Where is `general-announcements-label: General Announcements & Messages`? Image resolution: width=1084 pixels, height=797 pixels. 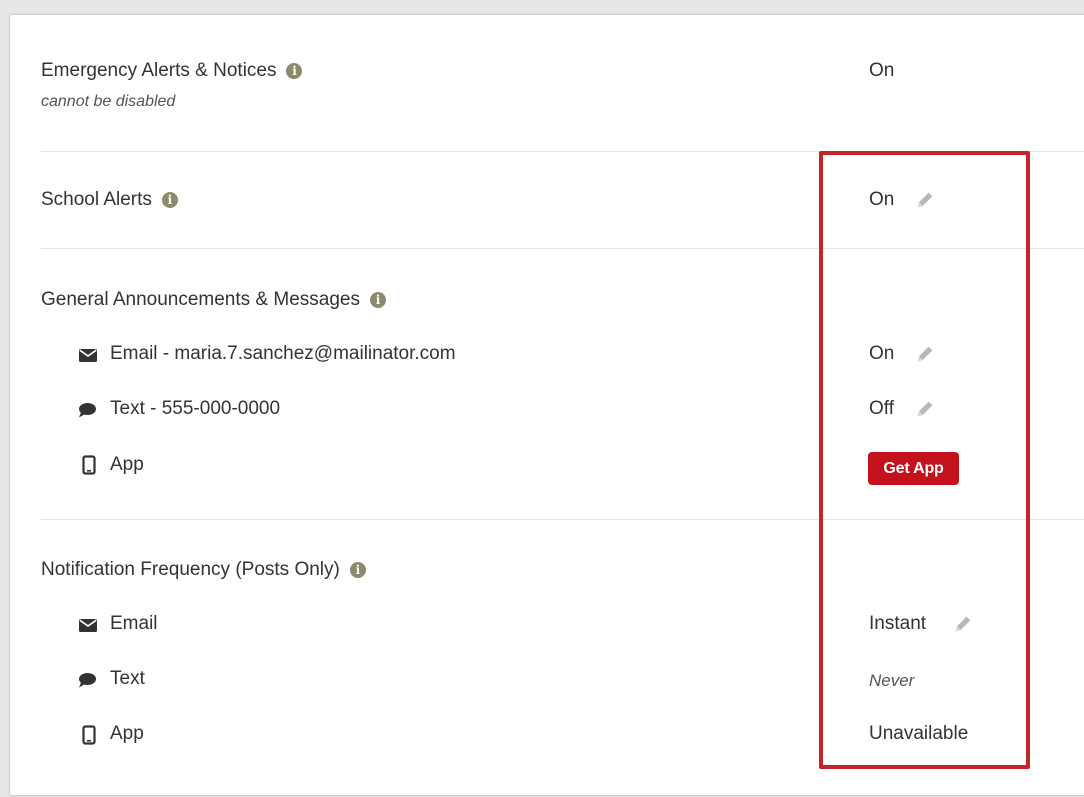 general-announcements-label: General Announcements & Messages is located at coordinates (200, 299).